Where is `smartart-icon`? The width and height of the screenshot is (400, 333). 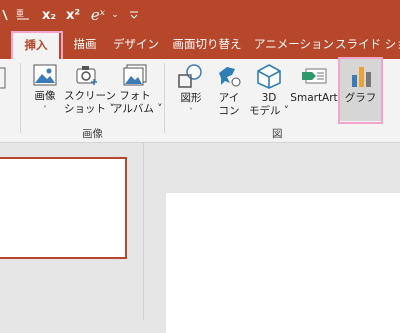
smartart-icon is located at coordinates (314, 76).